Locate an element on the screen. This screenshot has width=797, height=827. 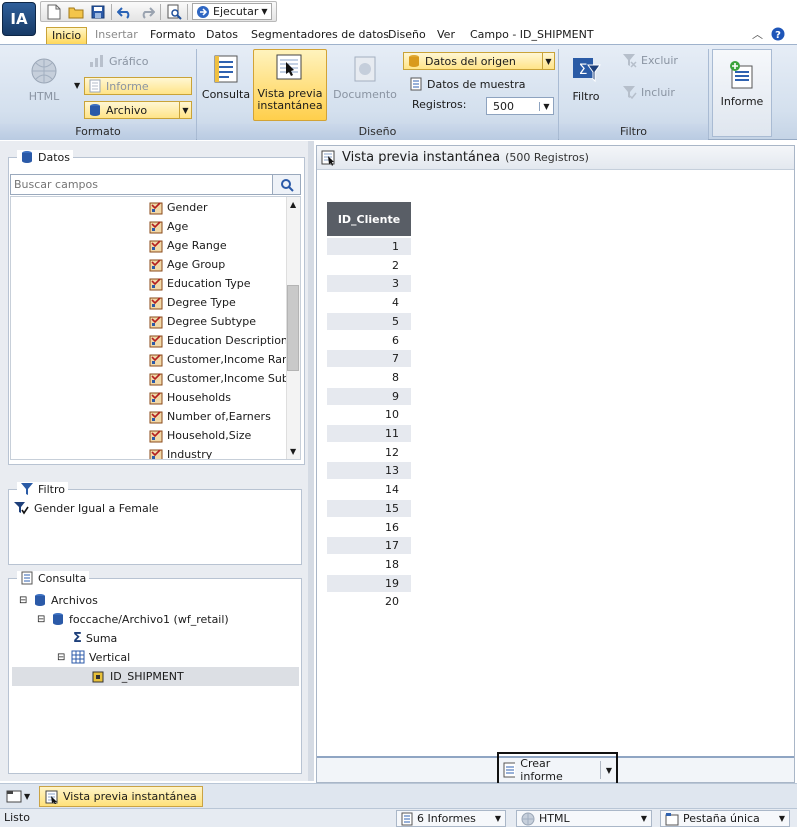
table-row: 3 is located at coordinates (369, 284).